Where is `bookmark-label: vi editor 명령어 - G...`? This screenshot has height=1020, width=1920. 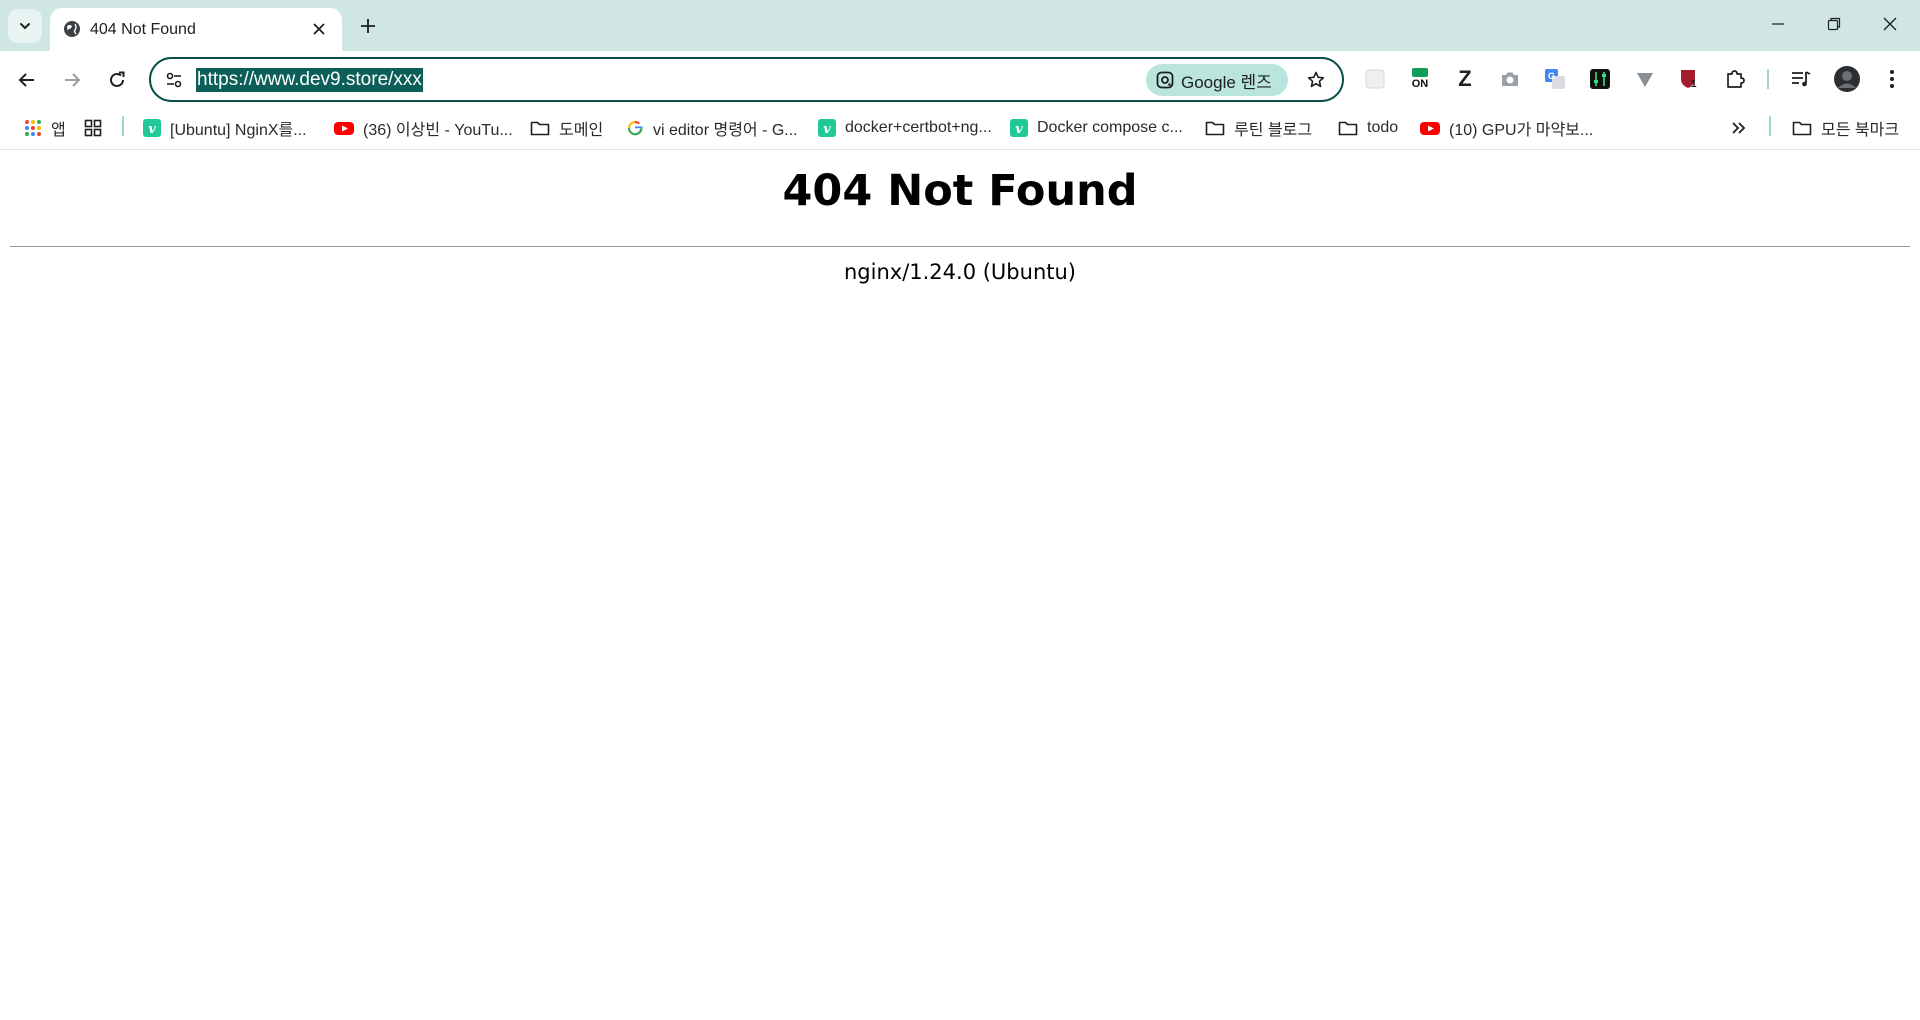
bookmark-label: vi editor 명령어 - G... is located at coordinates (725, 130).